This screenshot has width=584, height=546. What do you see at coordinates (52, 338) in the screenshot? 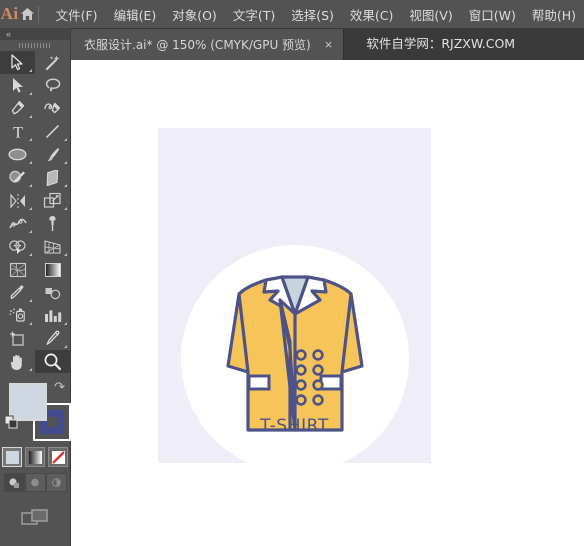
I see `slice-tool` at bounding box center [52, 338].